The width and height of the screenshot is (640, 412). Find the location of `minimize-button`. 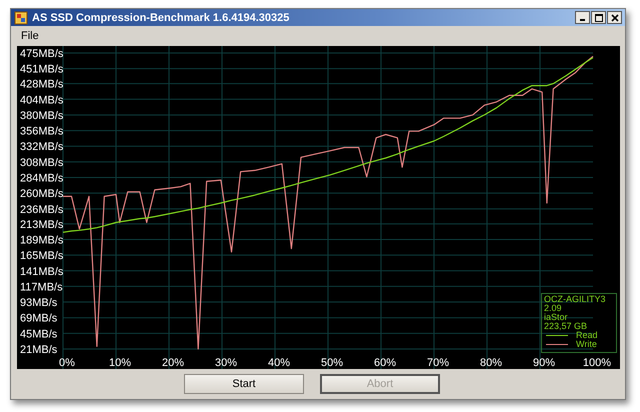

minimize-button is located at coordinates (582, 17).